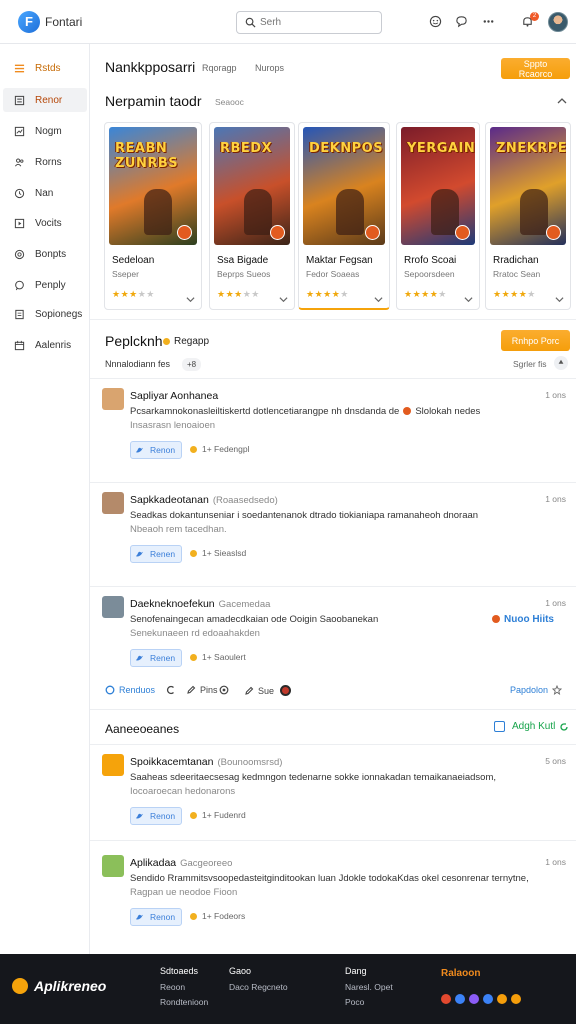  Describe the element at coordinates (249, 690) in the screenshot. I see `pencil-icon` at that location.